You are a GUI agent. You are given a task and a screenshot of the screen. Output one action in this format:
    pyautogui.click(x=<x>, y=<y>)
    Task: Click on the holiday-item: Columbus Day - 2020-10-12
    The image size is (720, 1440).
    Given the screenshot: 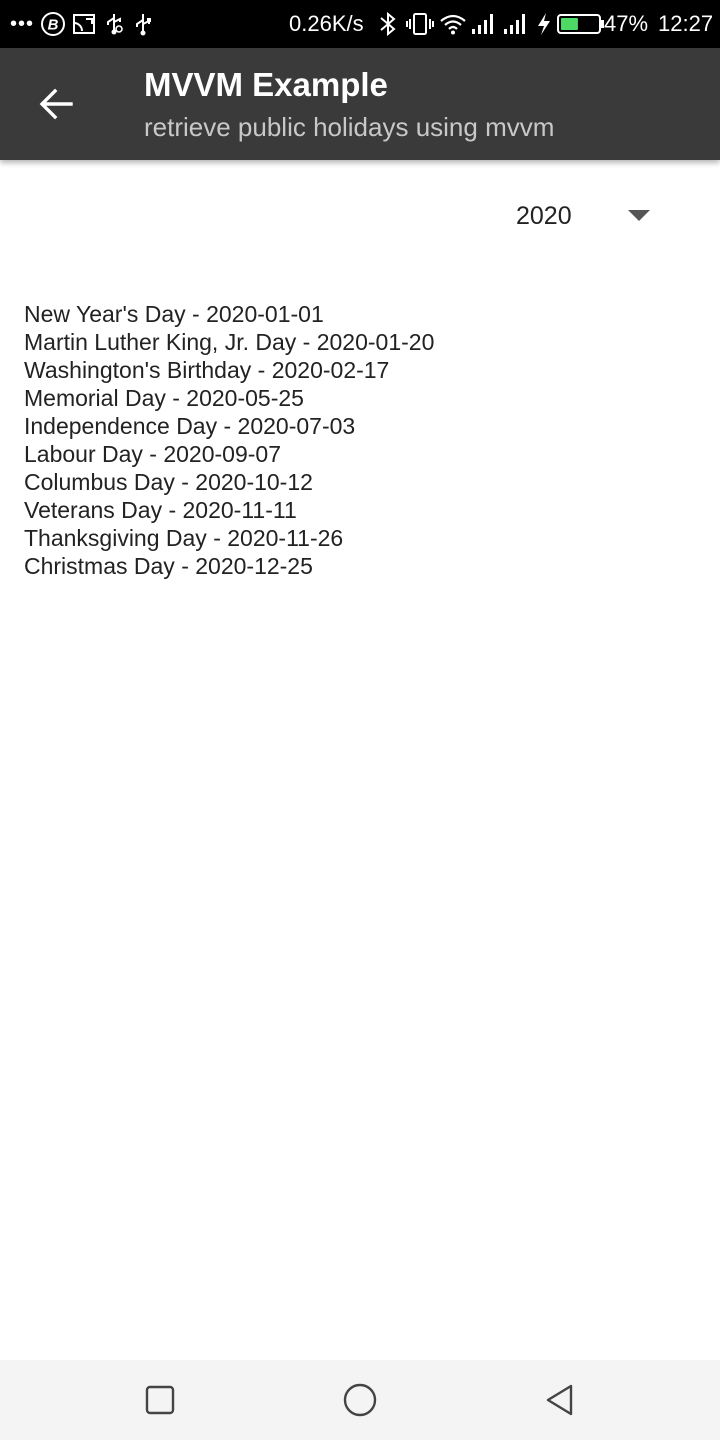 What is the action you would take?
    pyautogui.click(x=168, y=482)
    